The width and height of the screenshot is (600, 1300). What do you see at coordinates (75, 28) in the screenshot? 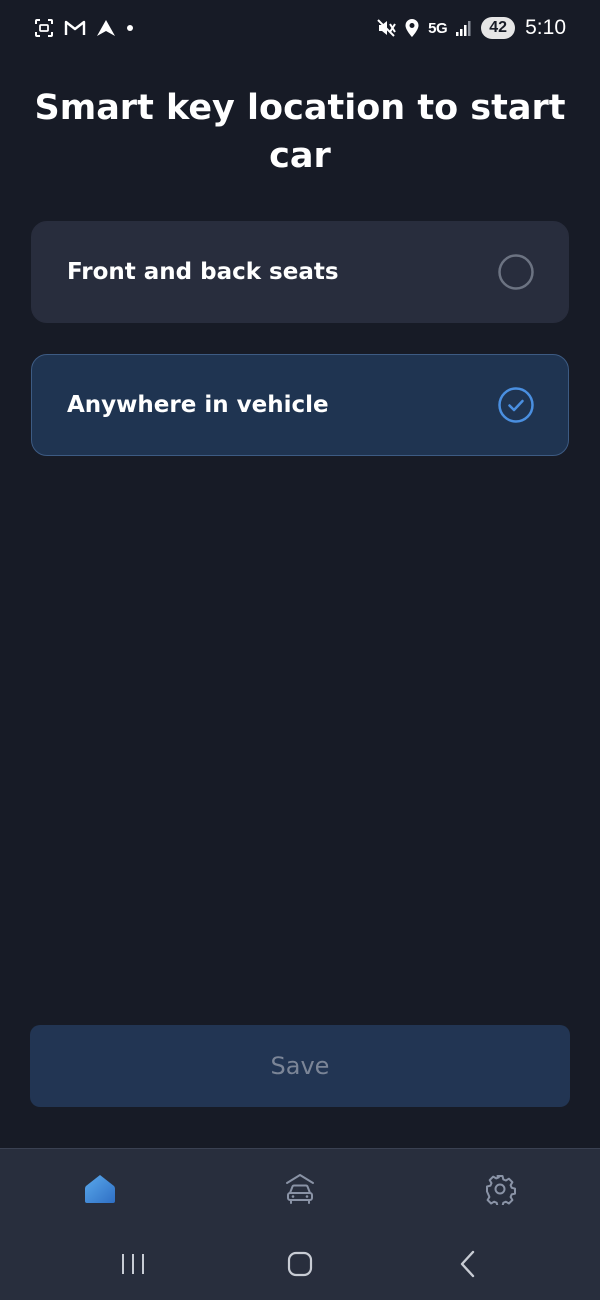
I see `gmail-icon` at bounding box center [75, 28].